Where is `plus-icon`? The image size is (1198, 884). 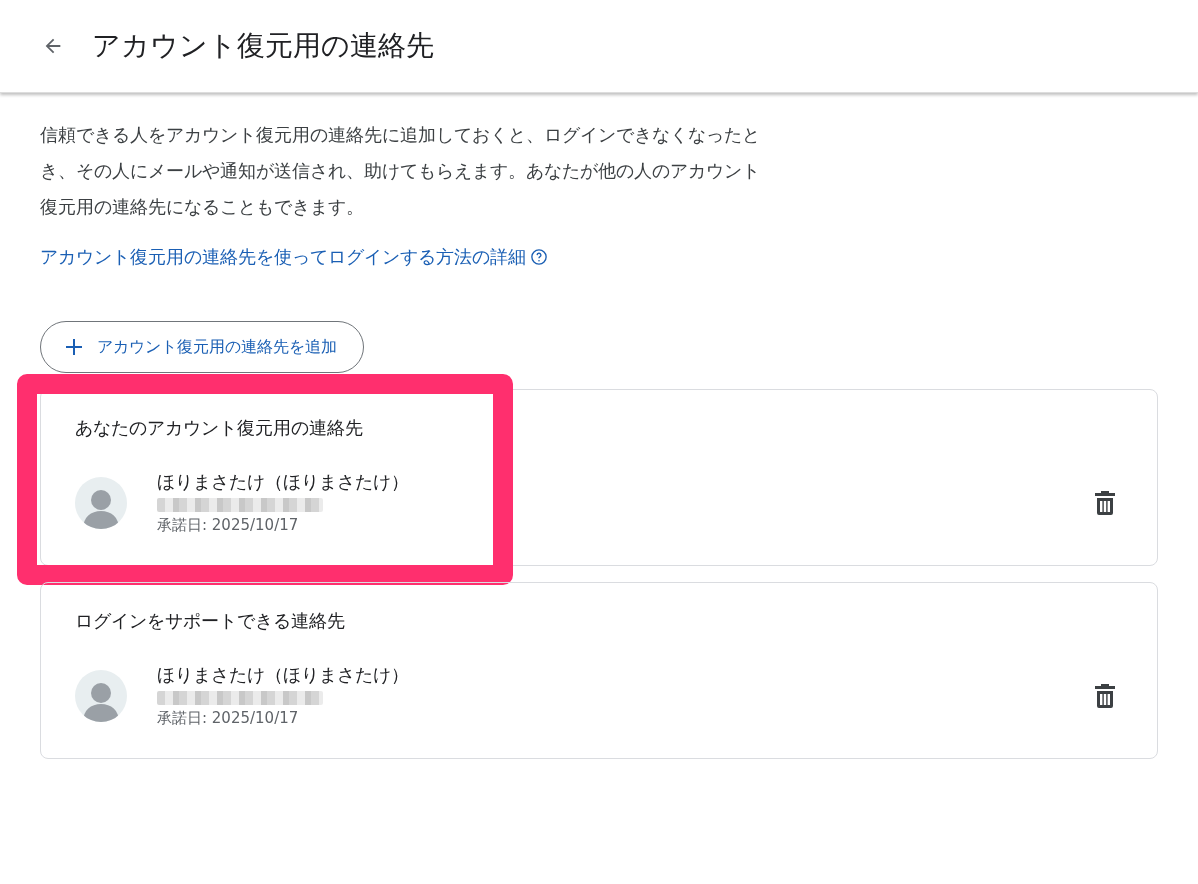 plus-icon is located at coordinates (74, 347).